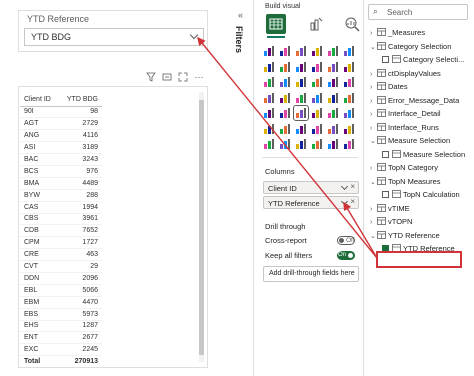 The height and width of the screenshot is (376, 474). I want to click on table-row: ENT 2677, so click(61, 338).